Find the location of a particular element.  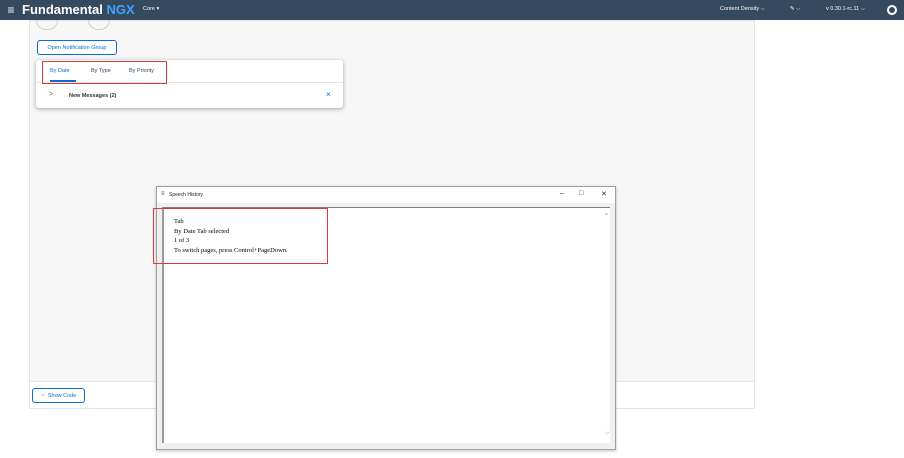

notification-group-header: > New Messages (2) × is located at coordinates (189, 97).